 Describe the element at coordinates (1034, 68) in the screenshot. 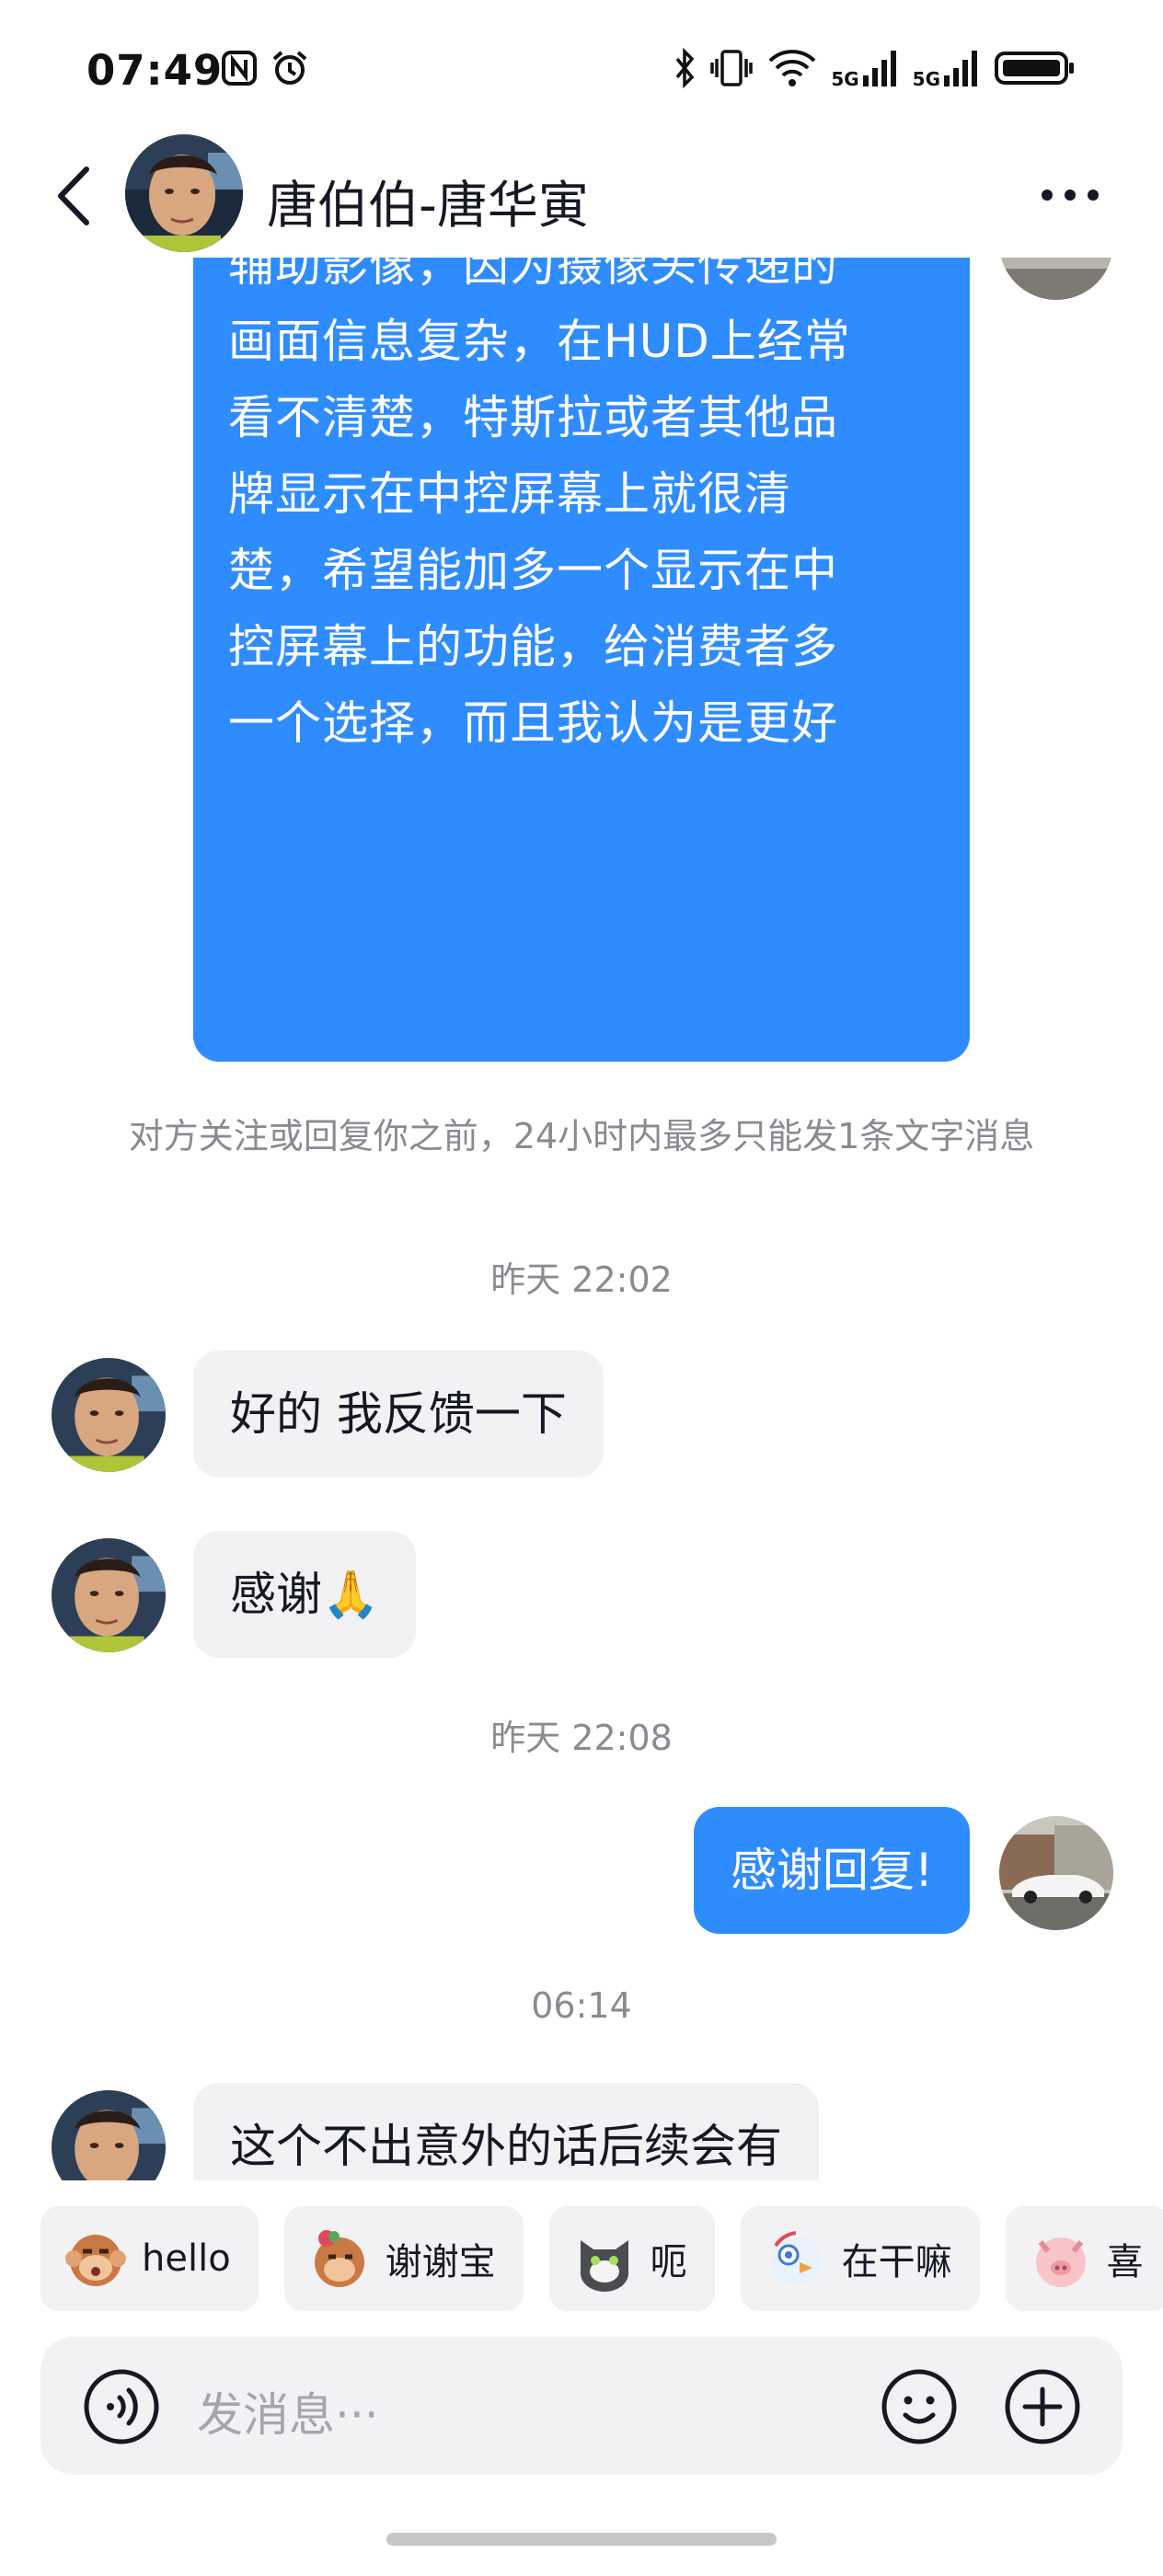

I see `battery-icon` at that location.